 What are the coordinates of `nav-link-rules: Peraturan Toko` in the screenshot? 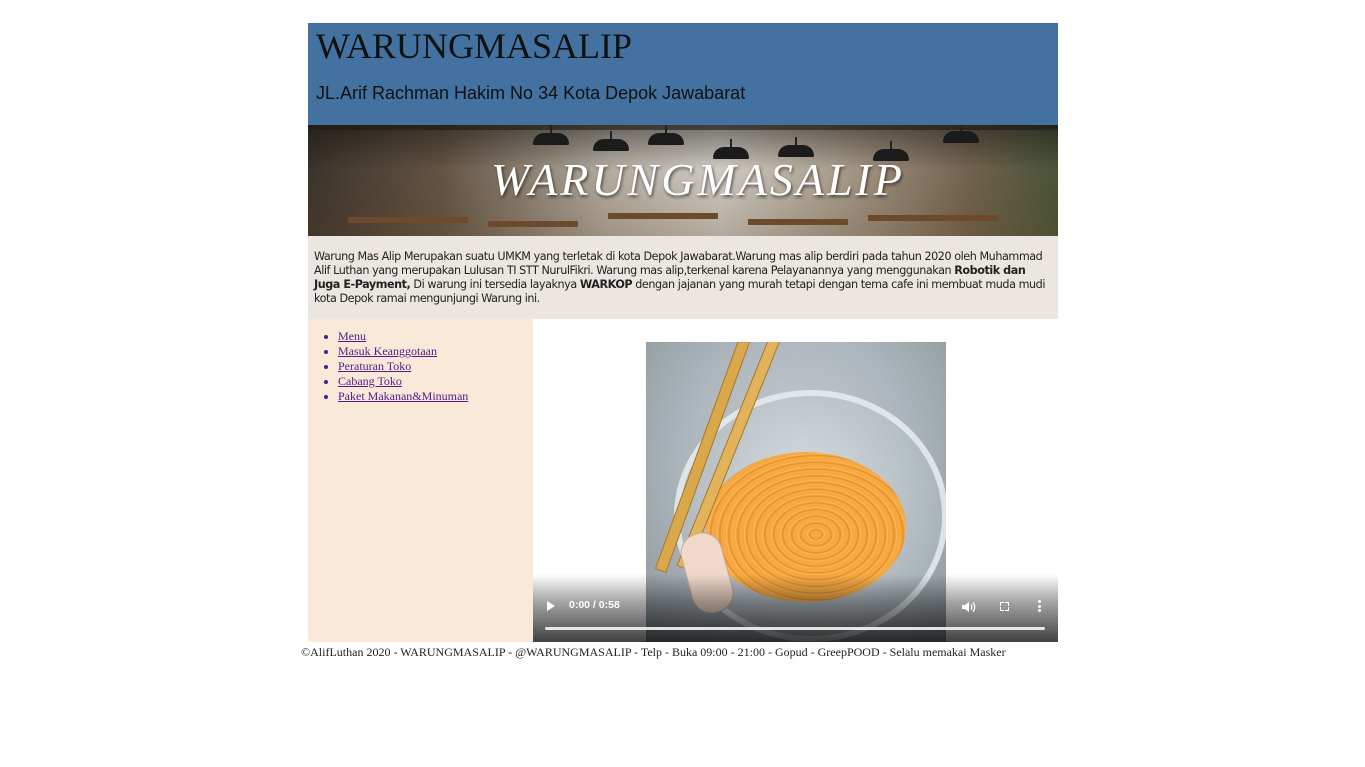 It's located at (374, 366).